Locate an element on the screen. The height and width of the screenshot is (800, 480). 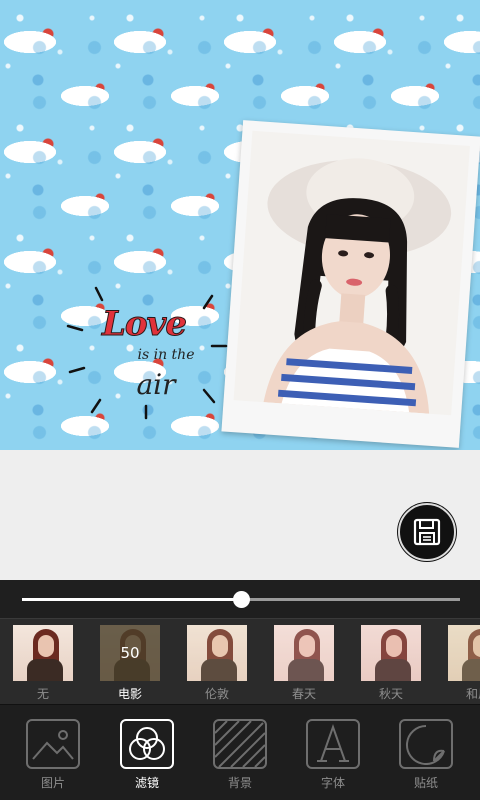
filter-label: 伦敦 is located at coordinates (216, 694).